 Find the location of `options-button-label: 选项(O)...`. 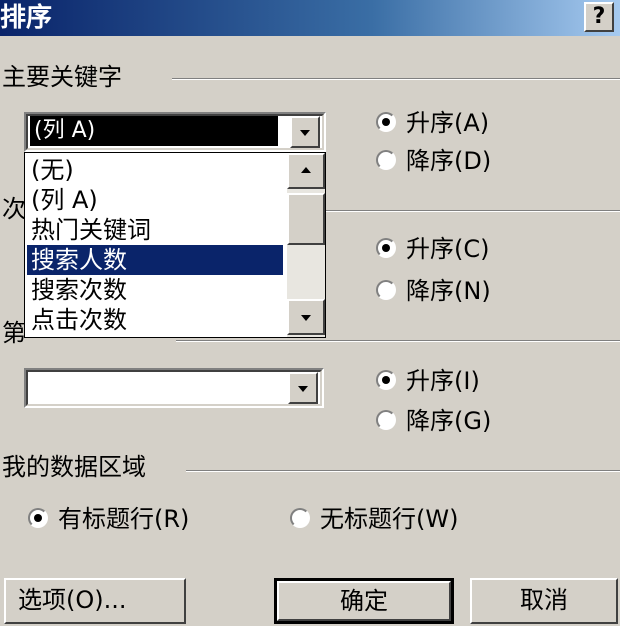

options-button-label: 选项(O)... is located at coordinates (72, 600).